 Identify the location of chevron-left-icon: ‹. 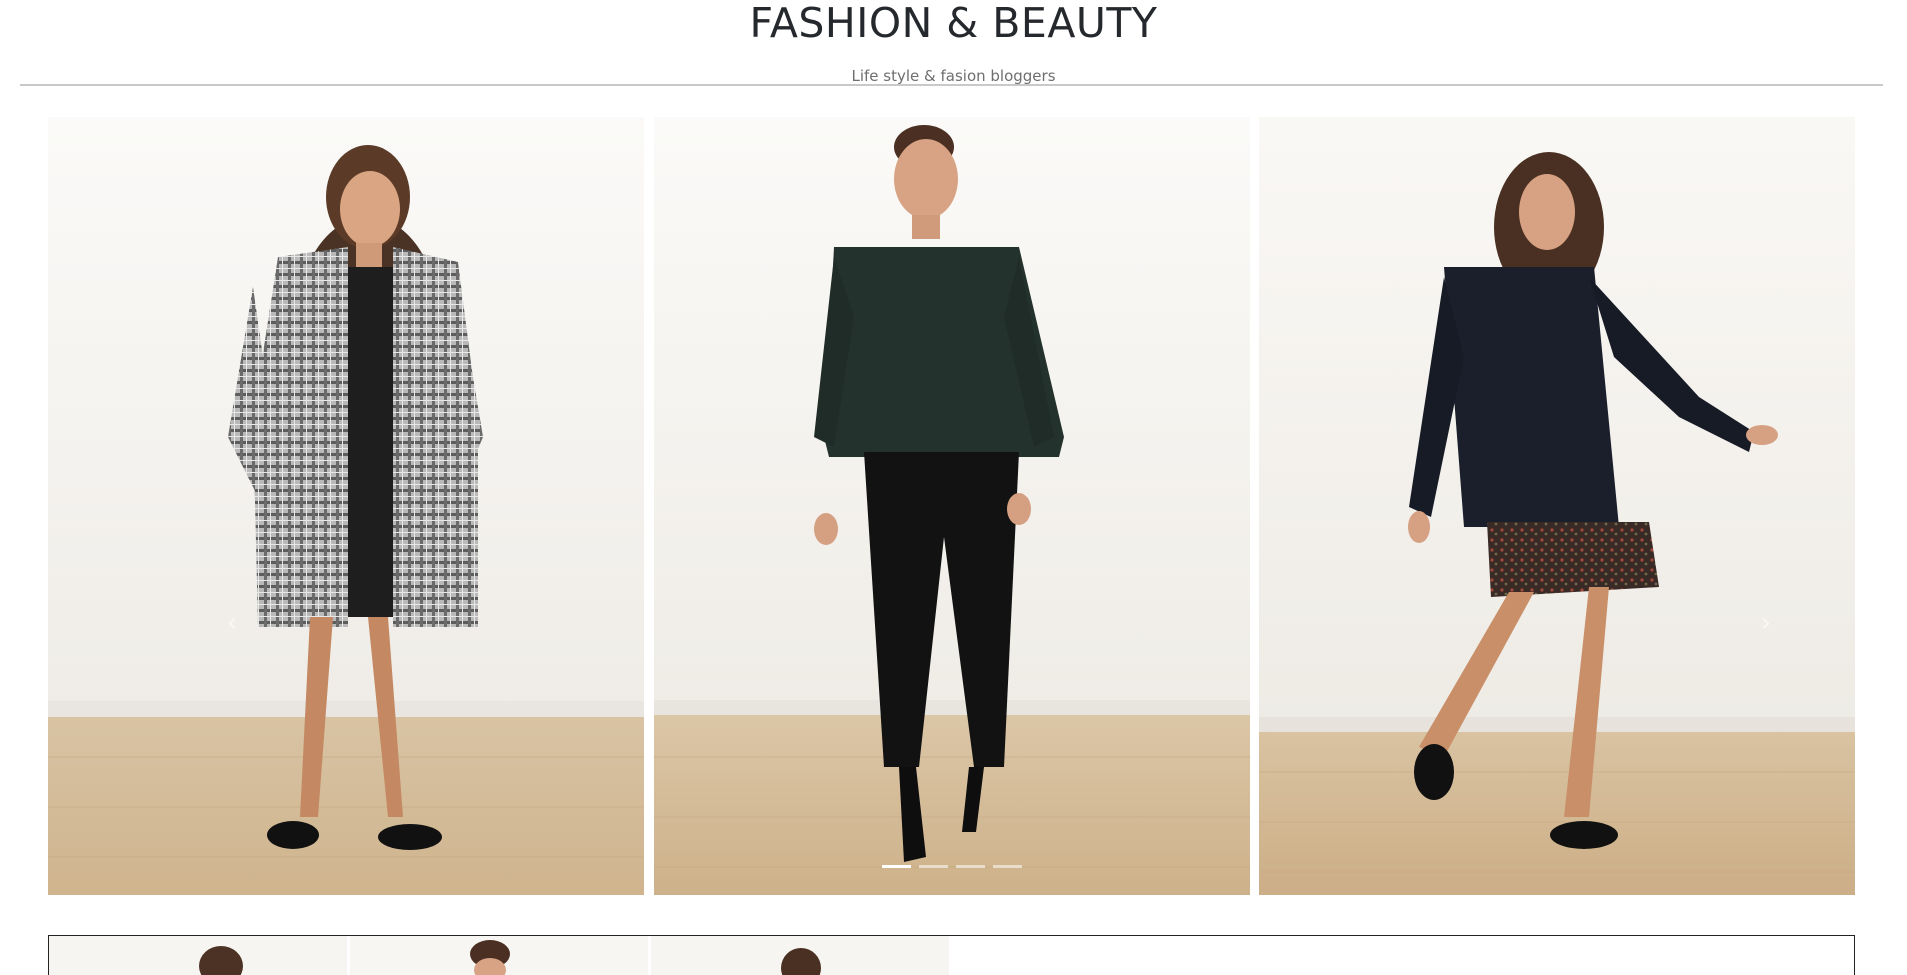
(232, 623).